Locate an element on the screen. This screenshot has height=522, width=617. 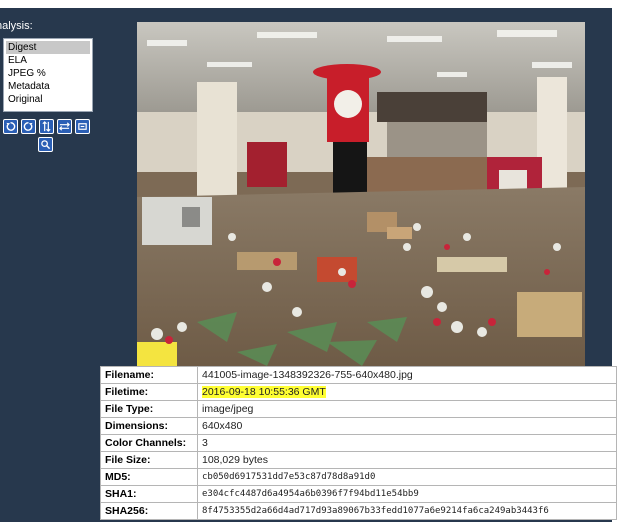
image-toolbar is located at coordinates (46, 127).